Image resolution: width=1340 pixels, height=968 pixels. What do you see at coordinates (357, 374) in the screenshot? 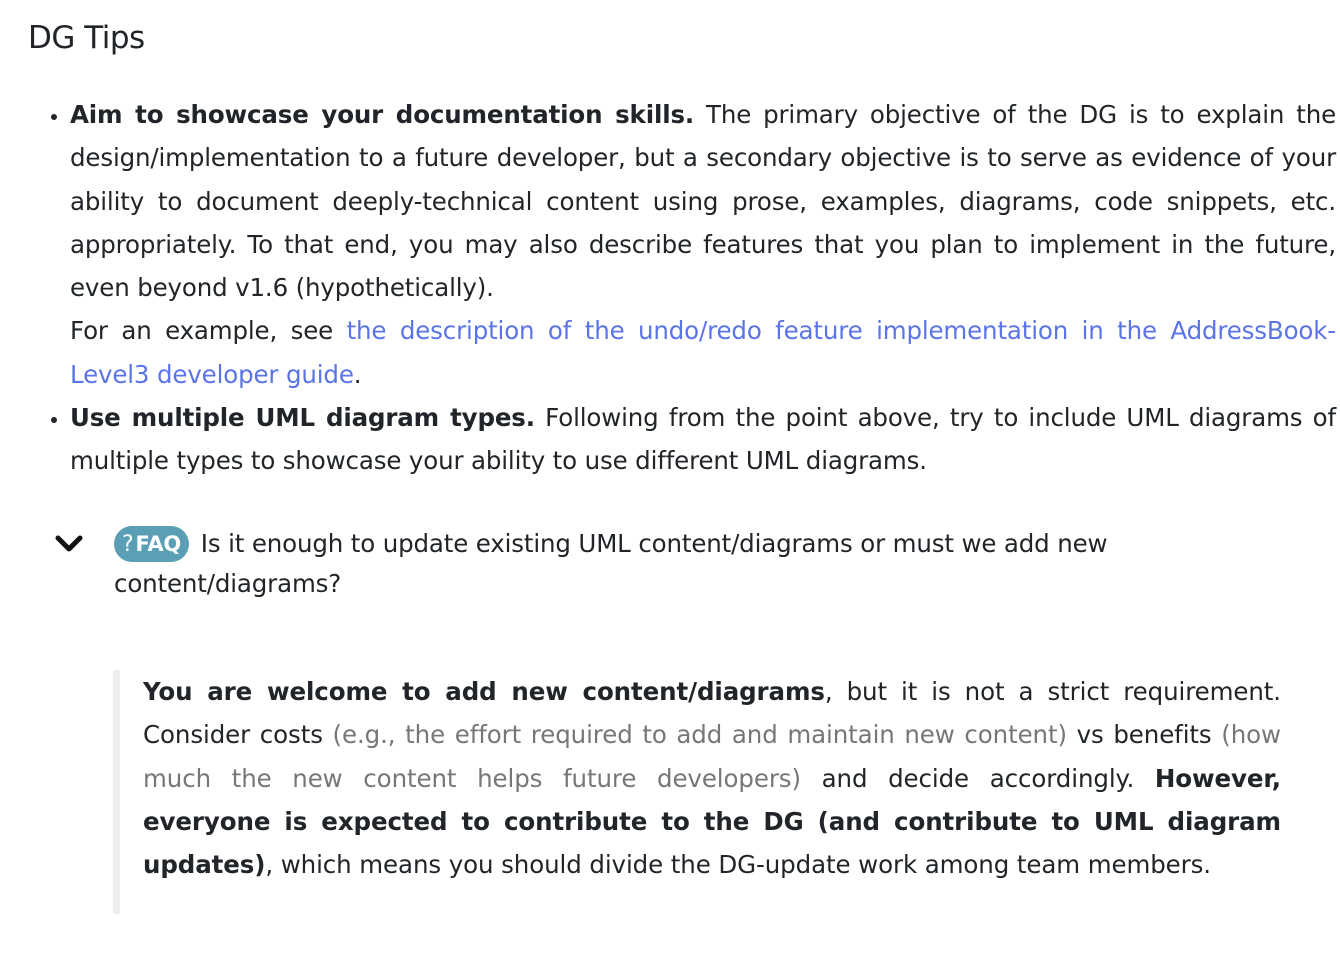
I see `example-suffix: .` at bounding box center [357, 374].